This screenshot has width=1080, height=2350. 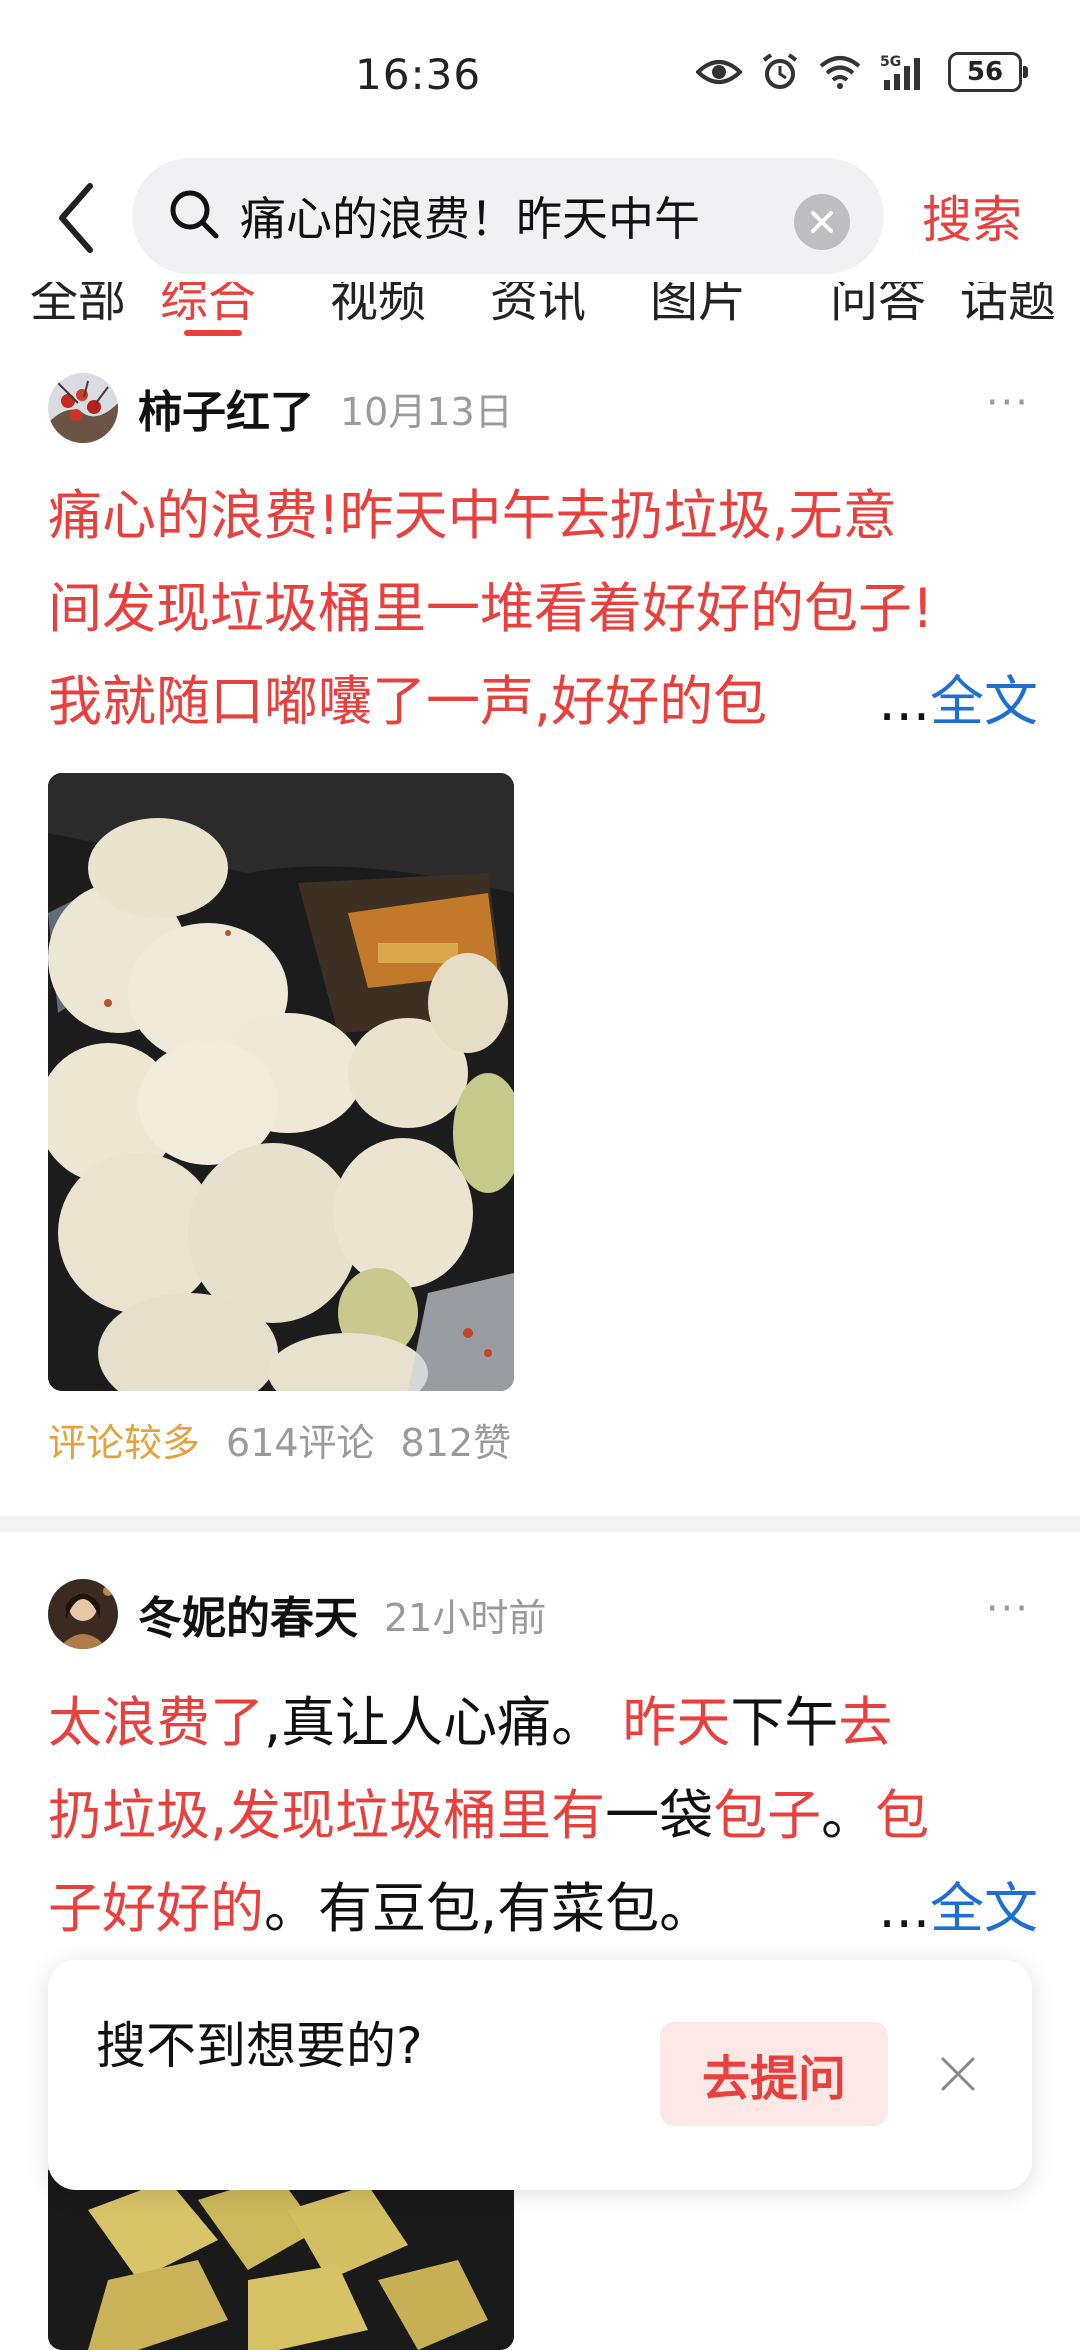 I want to click on post-text-segment: 下午, so click(x=784, y=1722).